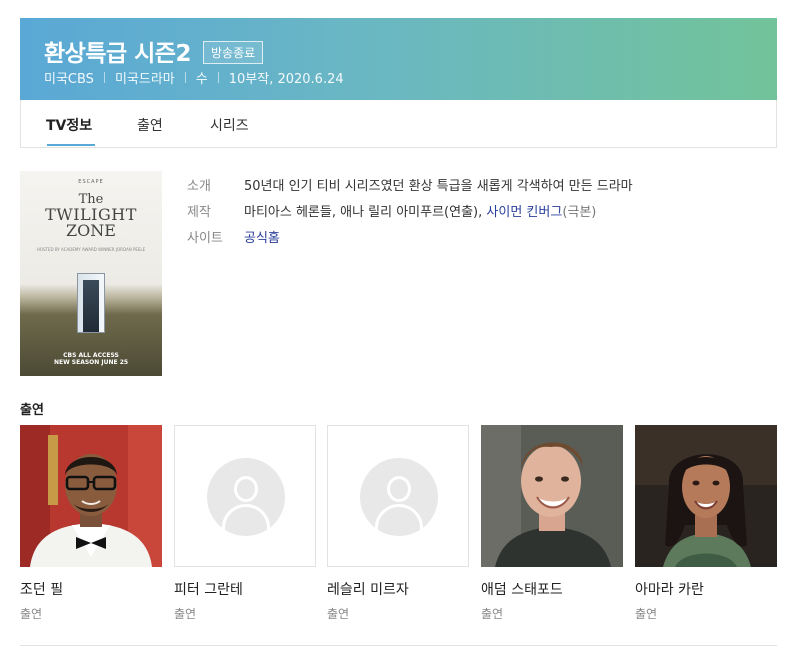  I want to click on meta-genre: 미국드라마, so click(144, 79).